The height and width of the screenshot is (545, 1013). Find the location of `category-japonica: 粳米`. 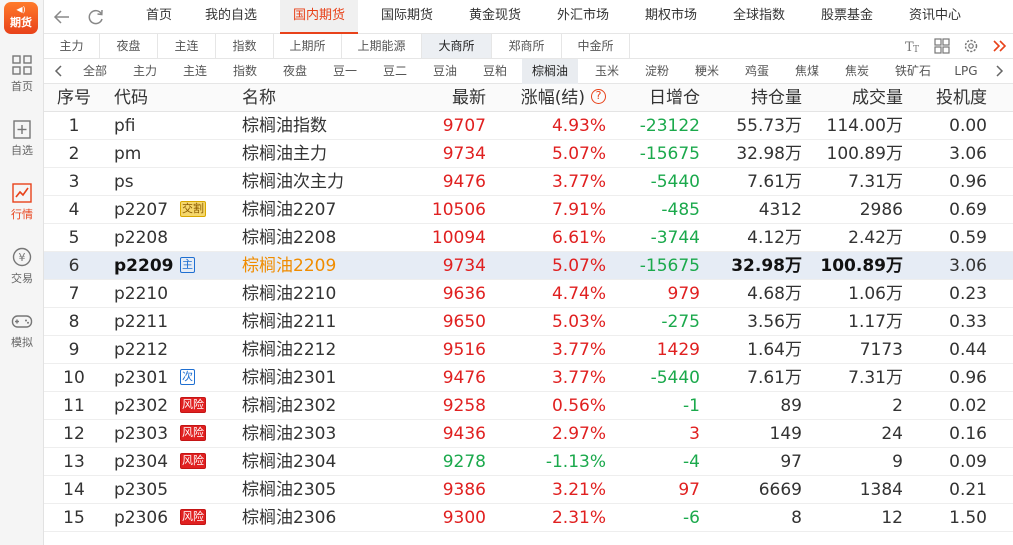

category-japonica: 粳米 is located at coordinates (707, 71).